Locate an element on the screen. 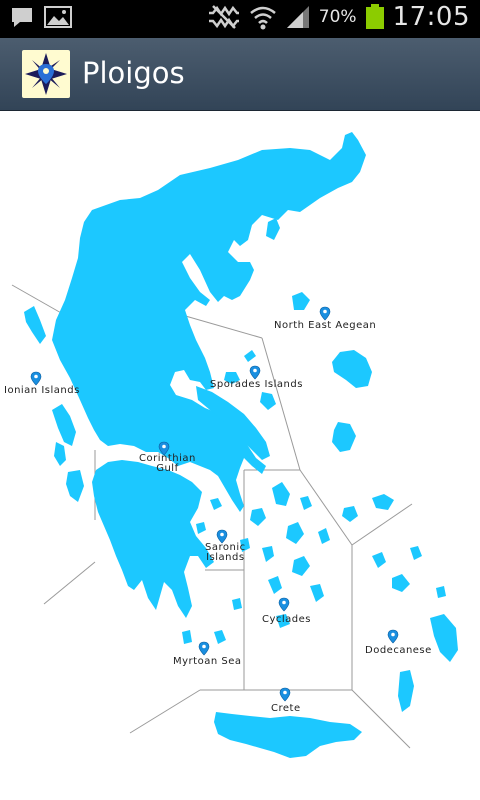  region-label-cyclades: Cyclades is located at coordinates (286, 619).